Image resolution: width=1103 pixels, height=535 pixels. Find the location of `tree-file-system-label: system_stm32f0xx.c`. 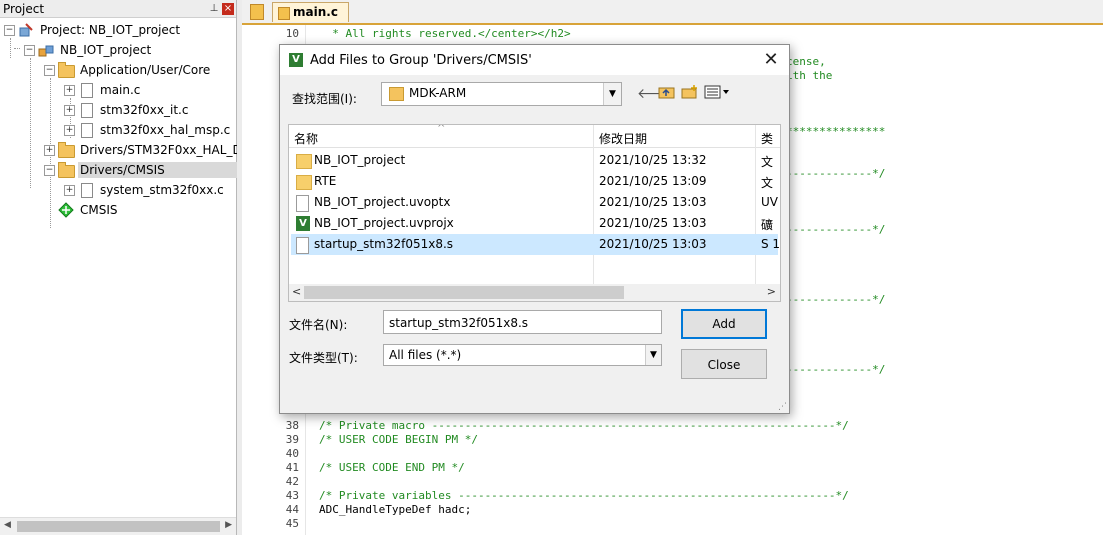

tree-file-system-label: system_stm32f0xx.c is located at coordinates (162, 190).